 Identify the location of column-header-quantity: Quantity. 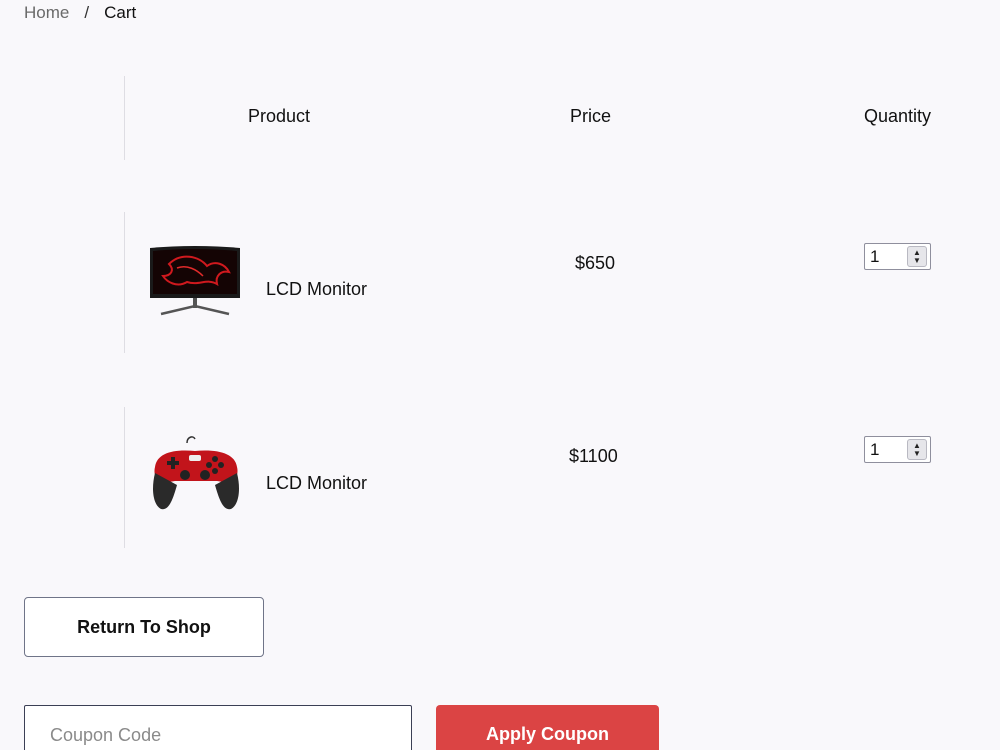
(898, 116).